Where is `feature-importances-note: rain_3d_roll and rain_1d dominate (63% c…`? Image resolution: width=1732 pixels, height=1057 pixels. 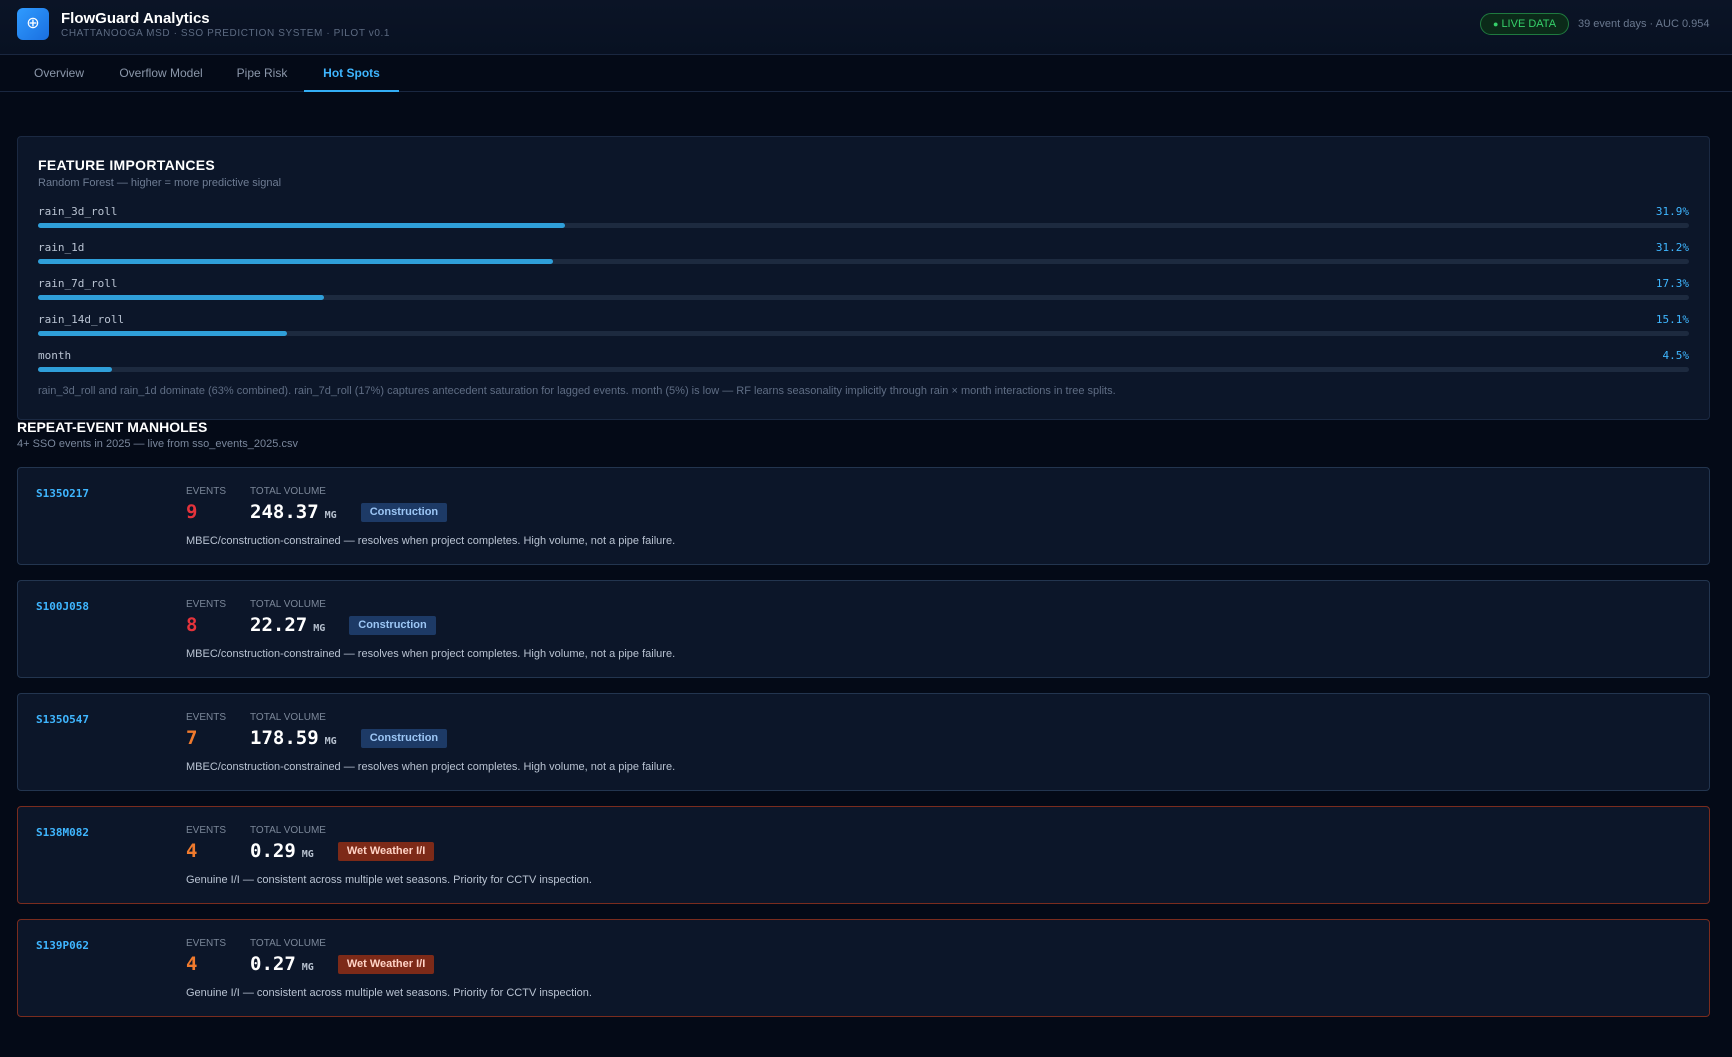
feature-importances-note: rain_3d_roll and rain_1d dominate (63% c… is located at coordinates (577, 391).